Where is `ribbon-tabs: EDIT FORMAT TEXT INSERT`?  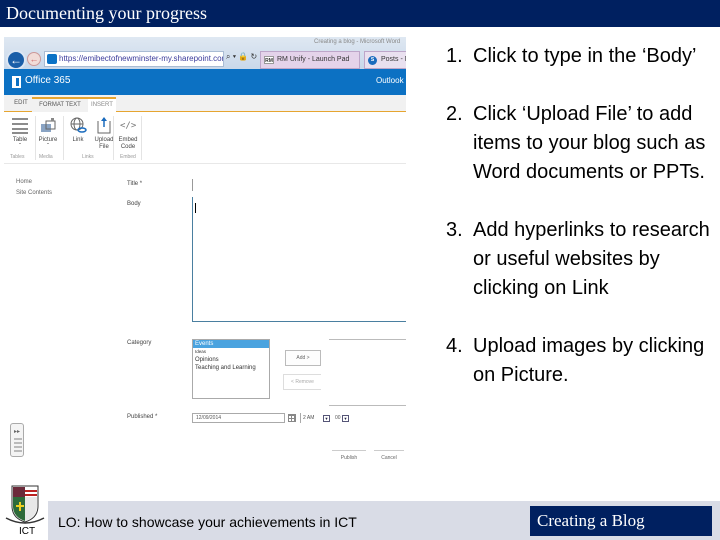
ribbon-tabs: EDIT FORMAT TEXT INSERT is located at coordinates (205, 103).